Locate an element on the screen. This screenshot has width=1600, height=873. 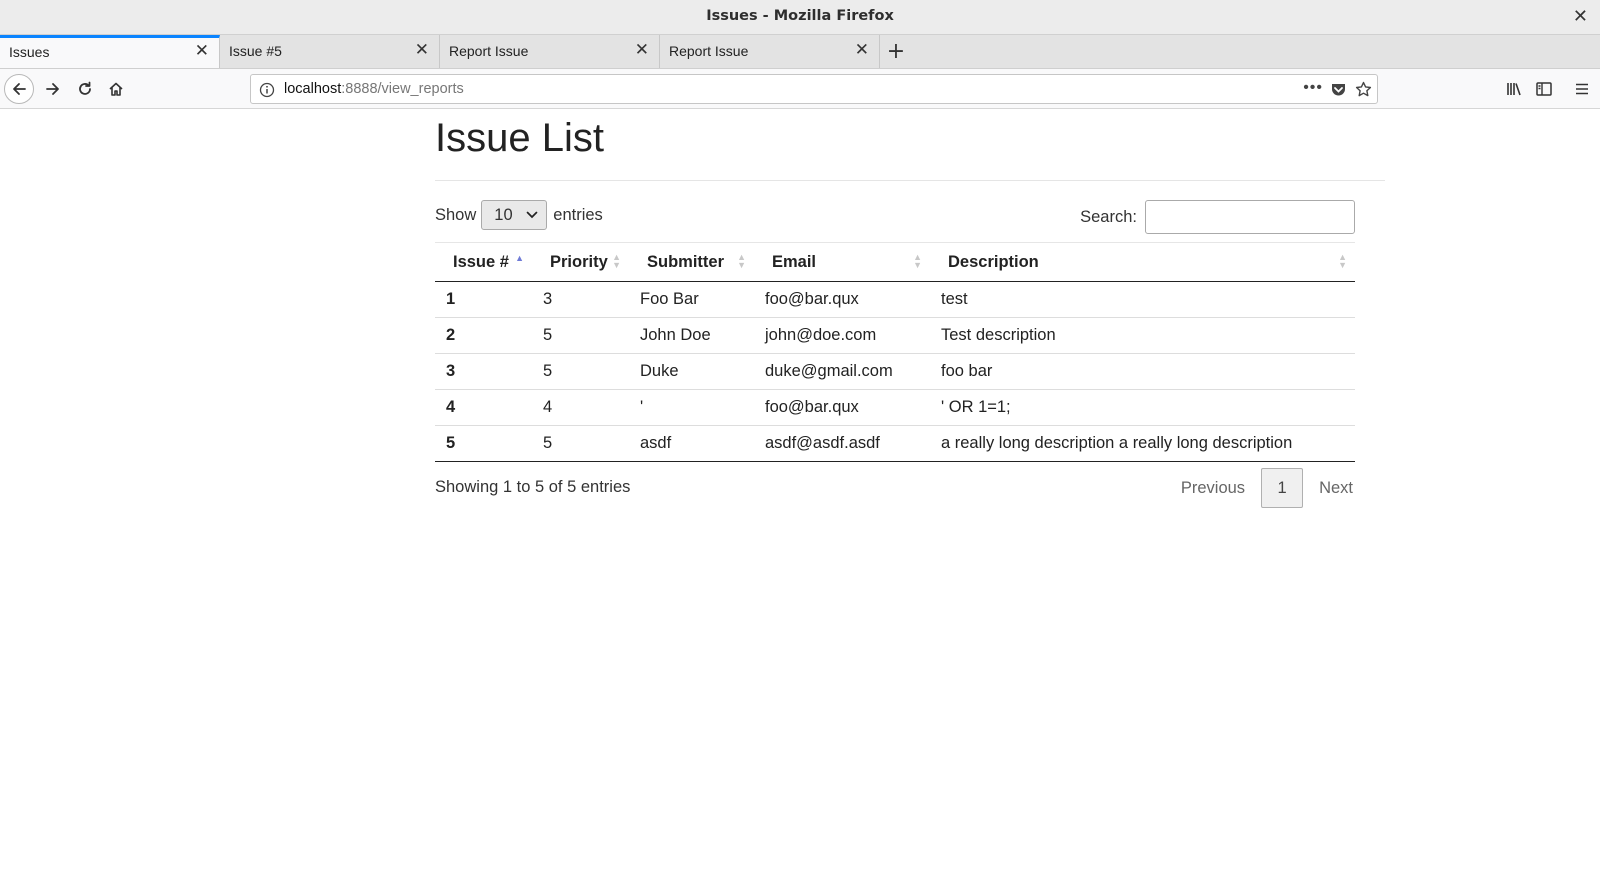
page-actions-icon: ••• is located at coordinates (1313, 88).